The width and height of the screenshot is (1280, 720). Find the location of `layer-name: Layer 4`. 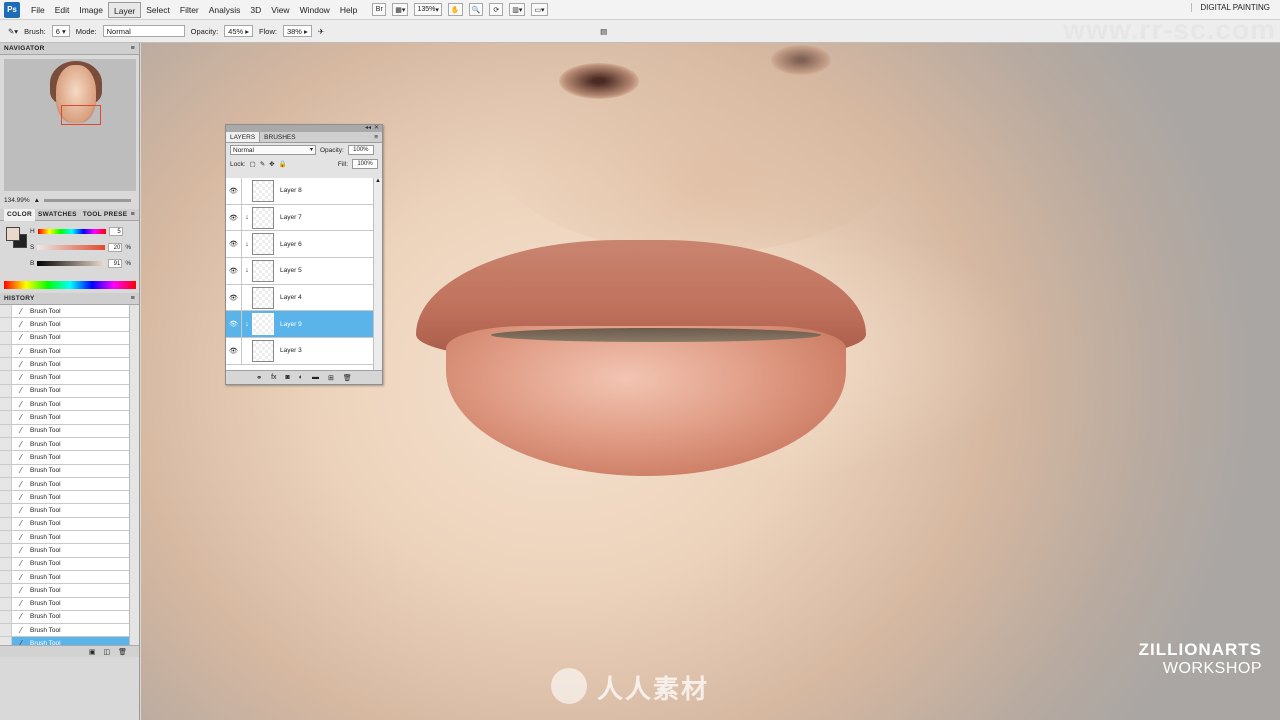

layer-name: Layer 4 is located at coordinates (291, 297).